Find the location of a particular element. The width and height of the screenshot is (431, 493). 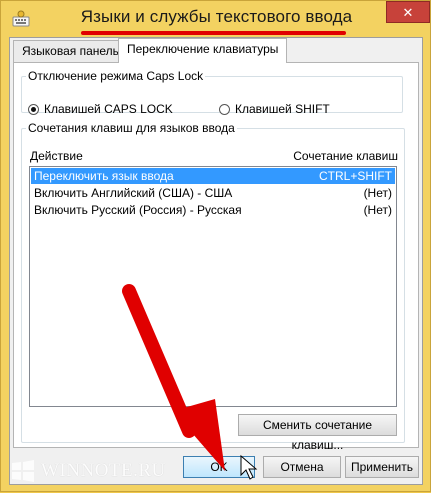

tab-keyboard-switching: Переключение клавиатуры is located at coordinates (203, 50).